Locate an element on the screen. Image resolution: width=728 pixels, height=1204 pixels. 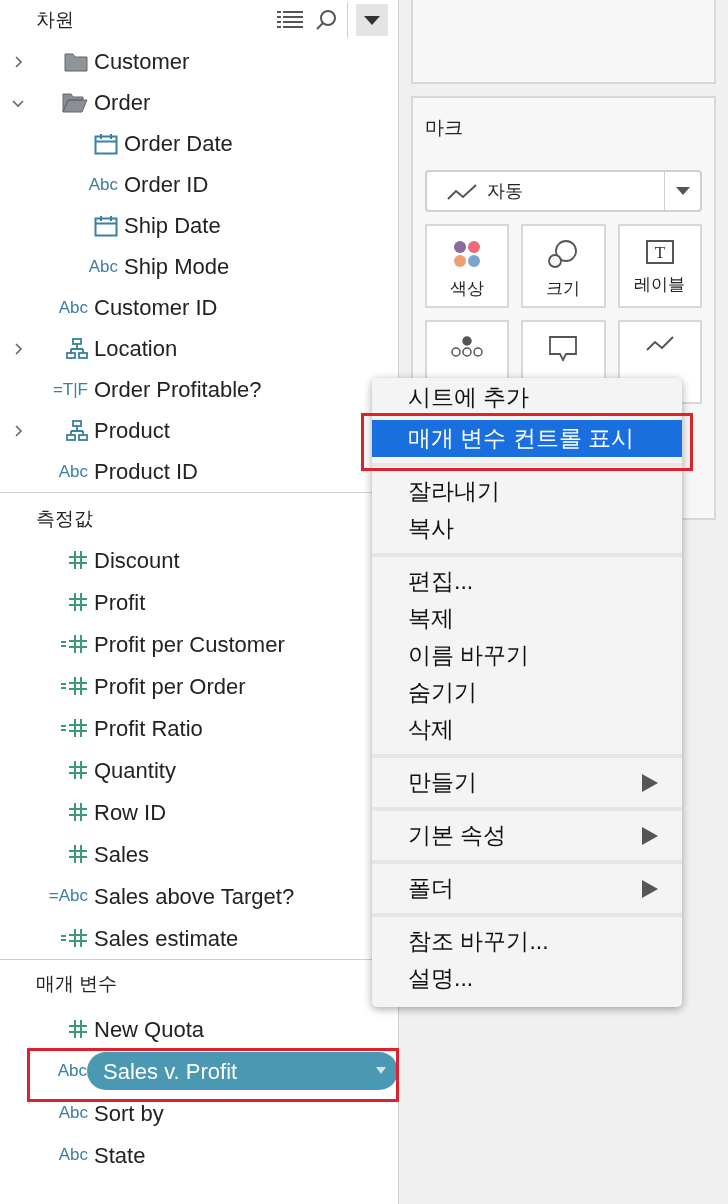
field-item: Sales estimate is located at coordinates (165, 938).